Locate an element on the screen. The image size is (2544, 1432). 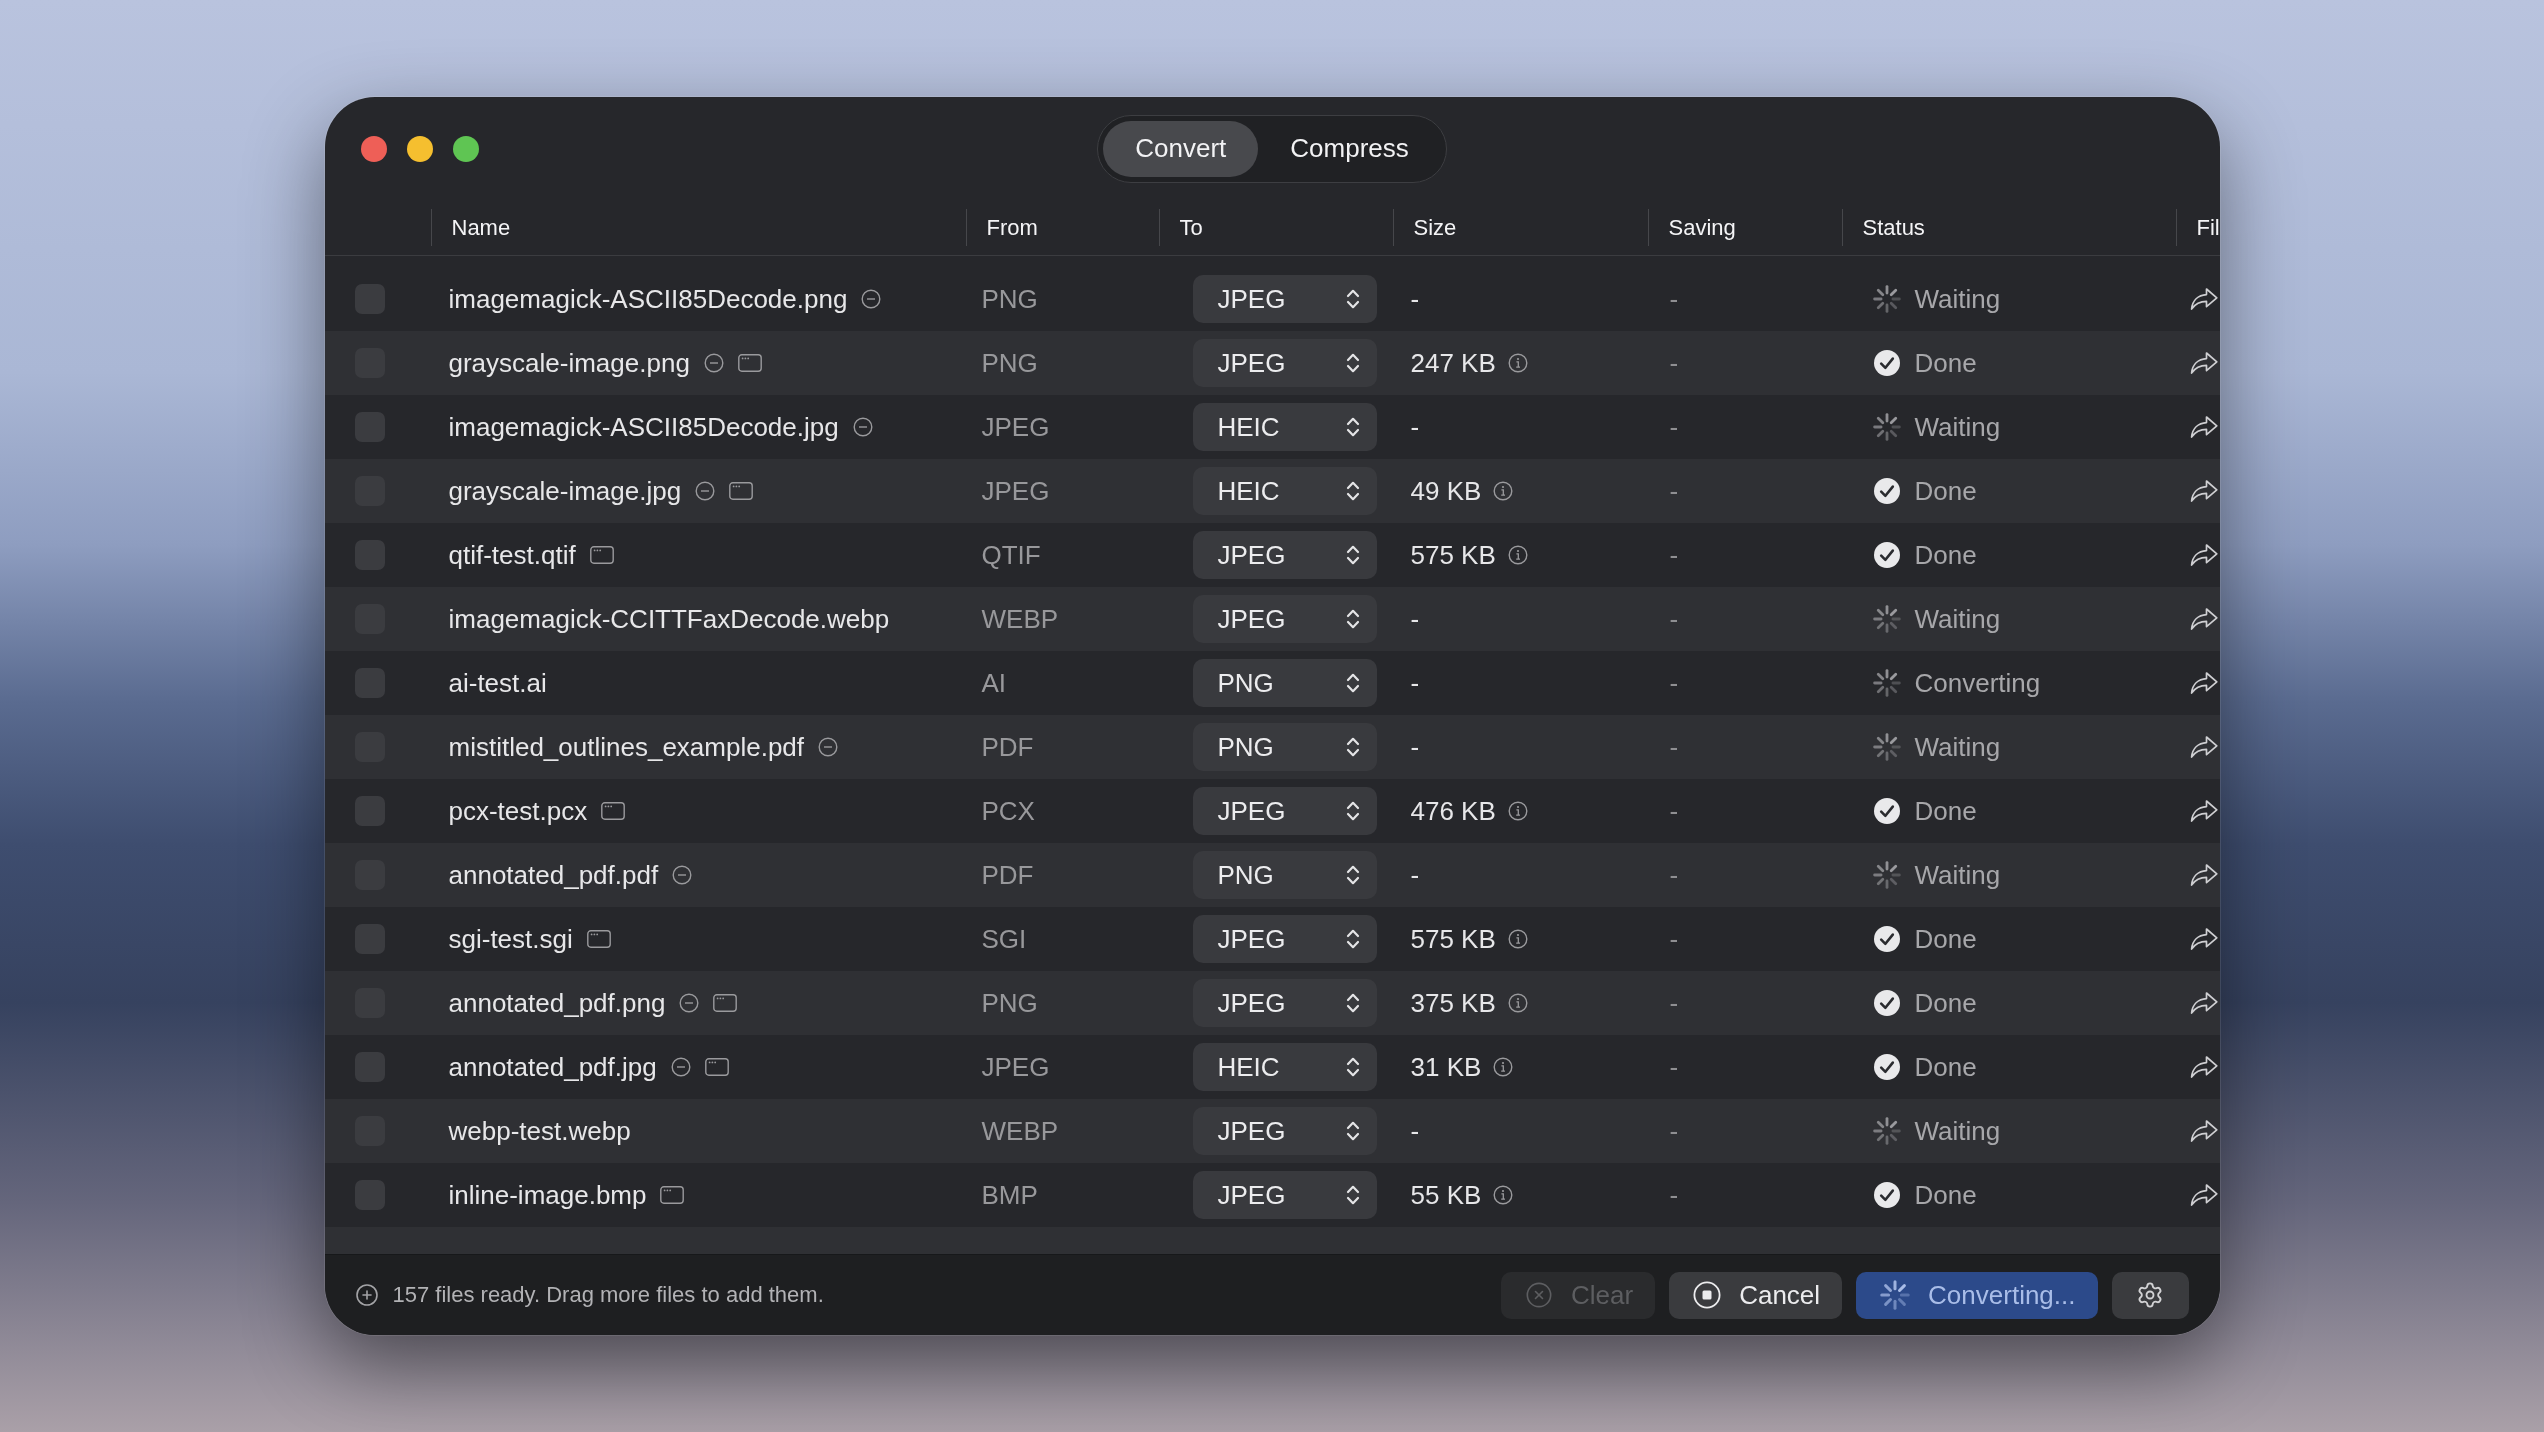
minimize-icon is located at coordinates (419, 148).